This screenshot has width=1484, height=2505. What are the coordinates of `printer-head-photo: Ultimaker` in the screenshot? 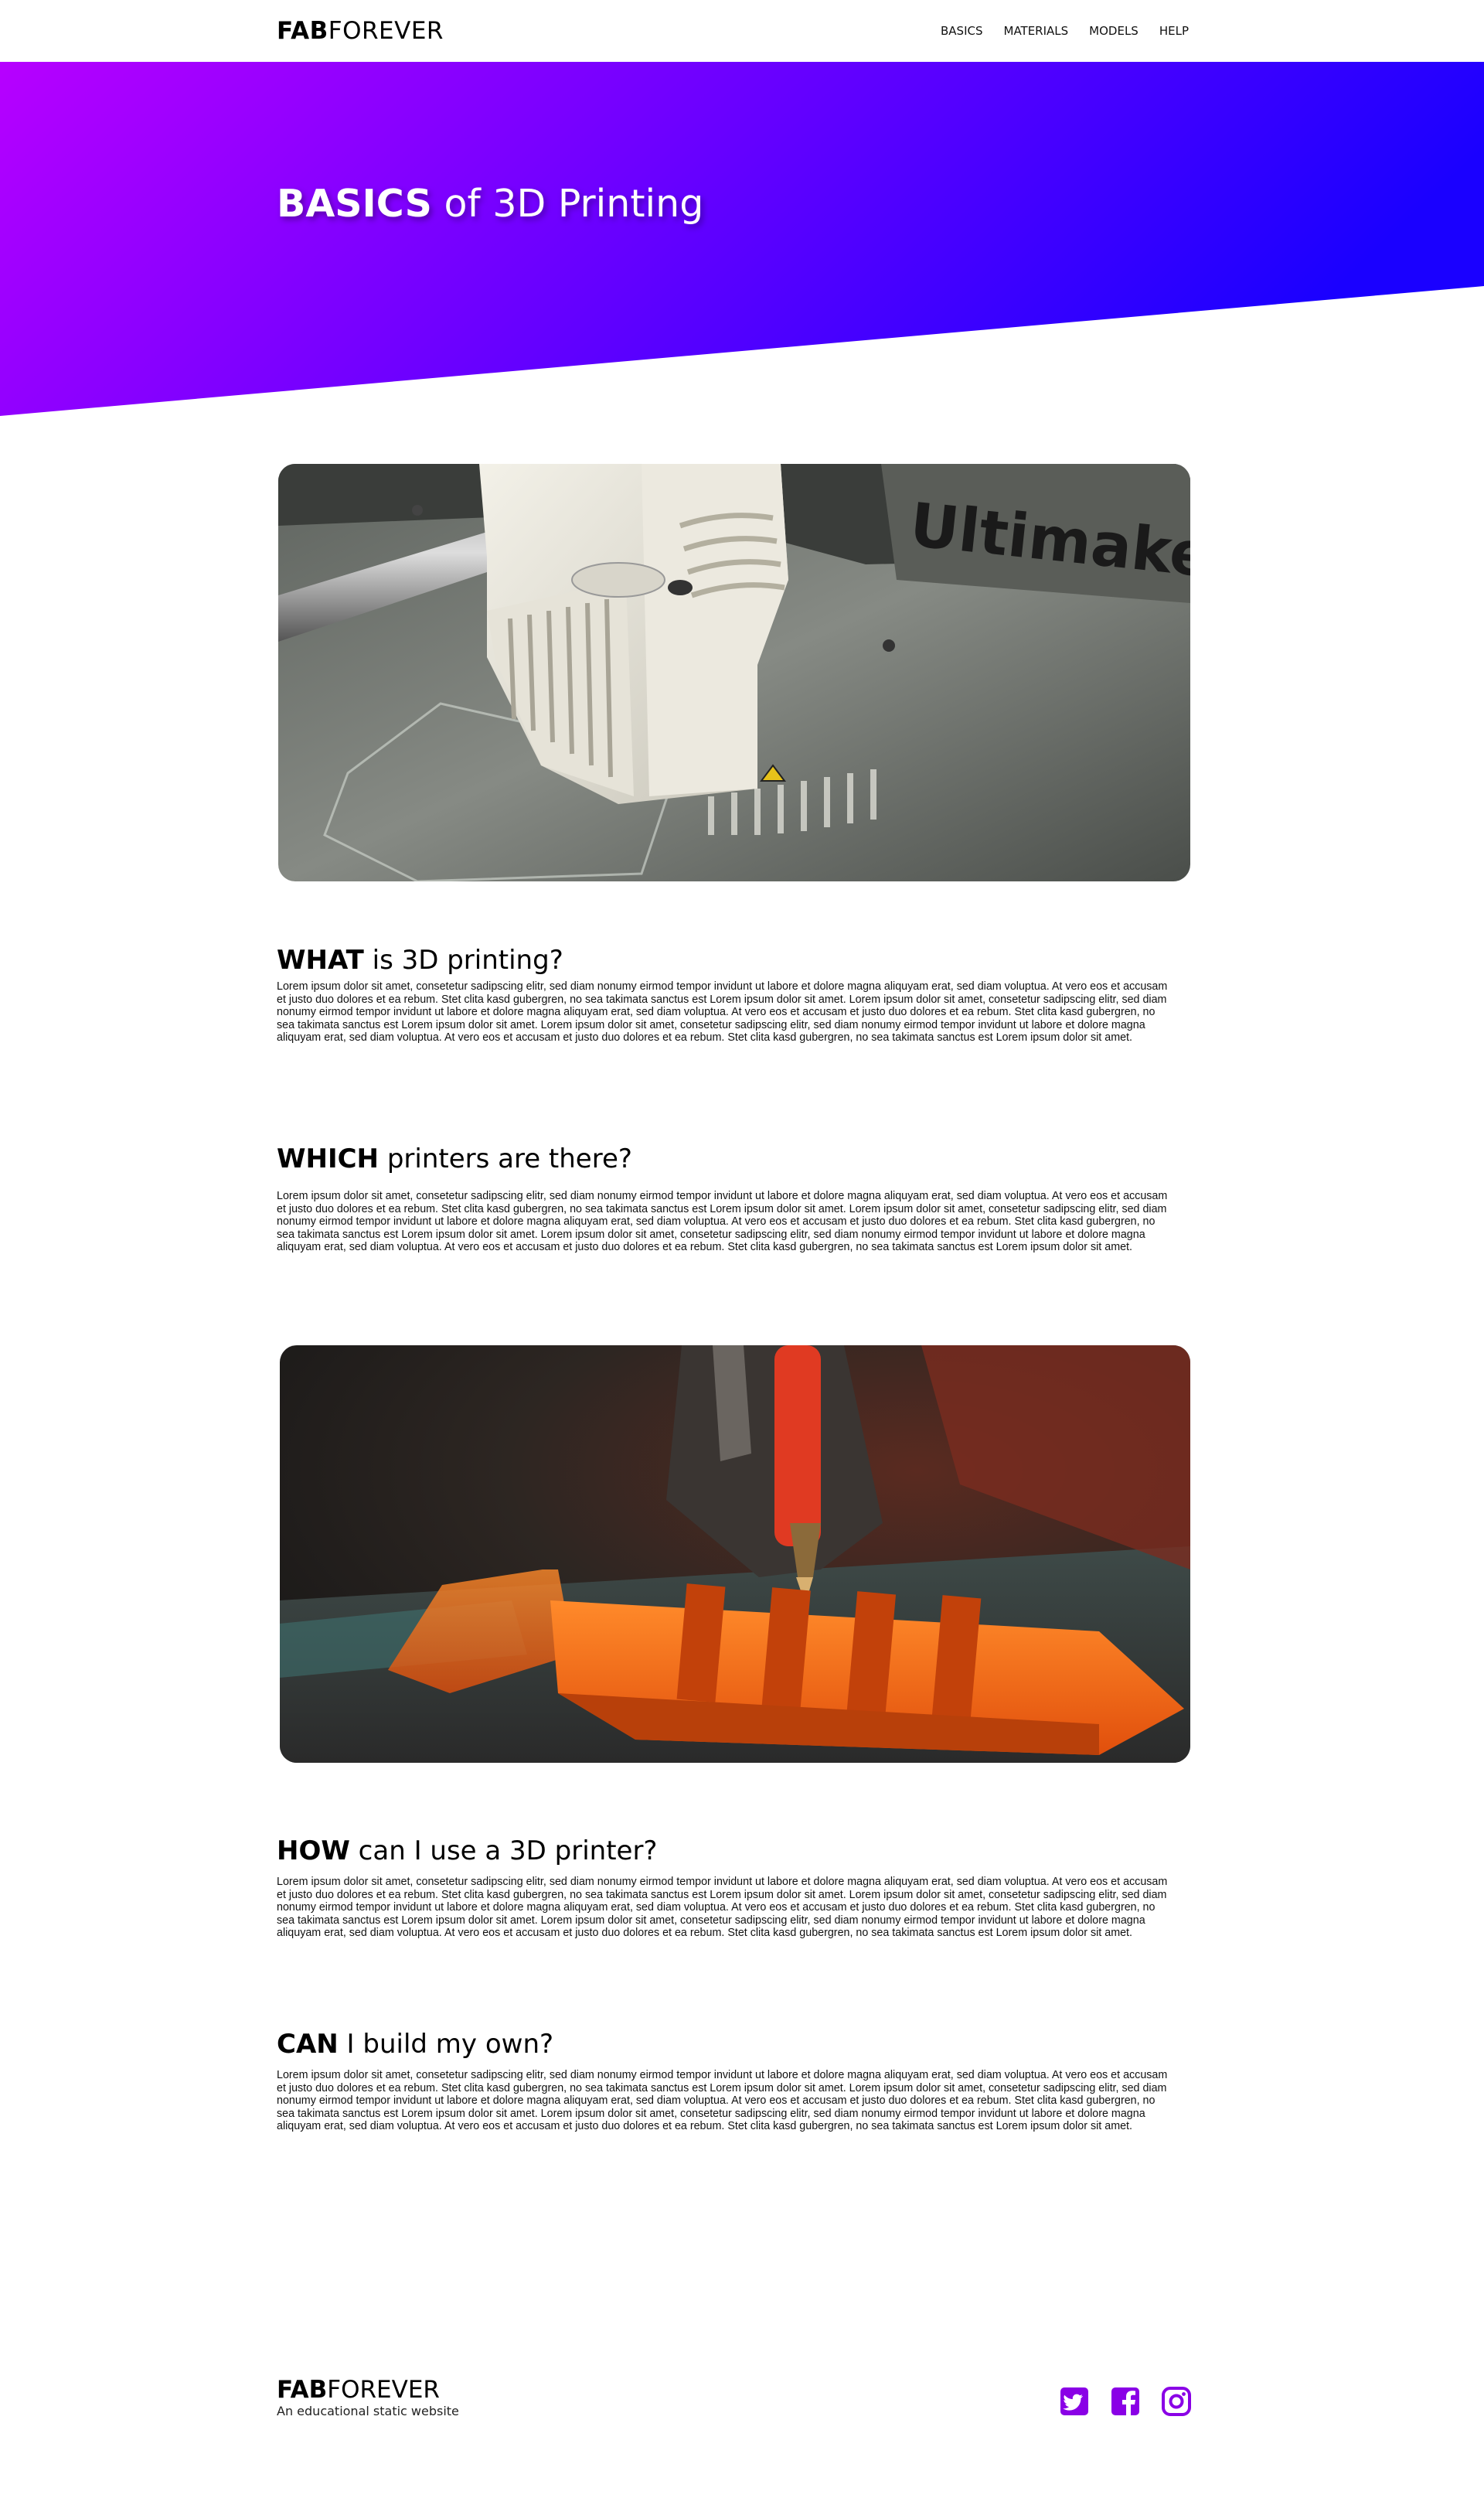 It's located at (734, 672).